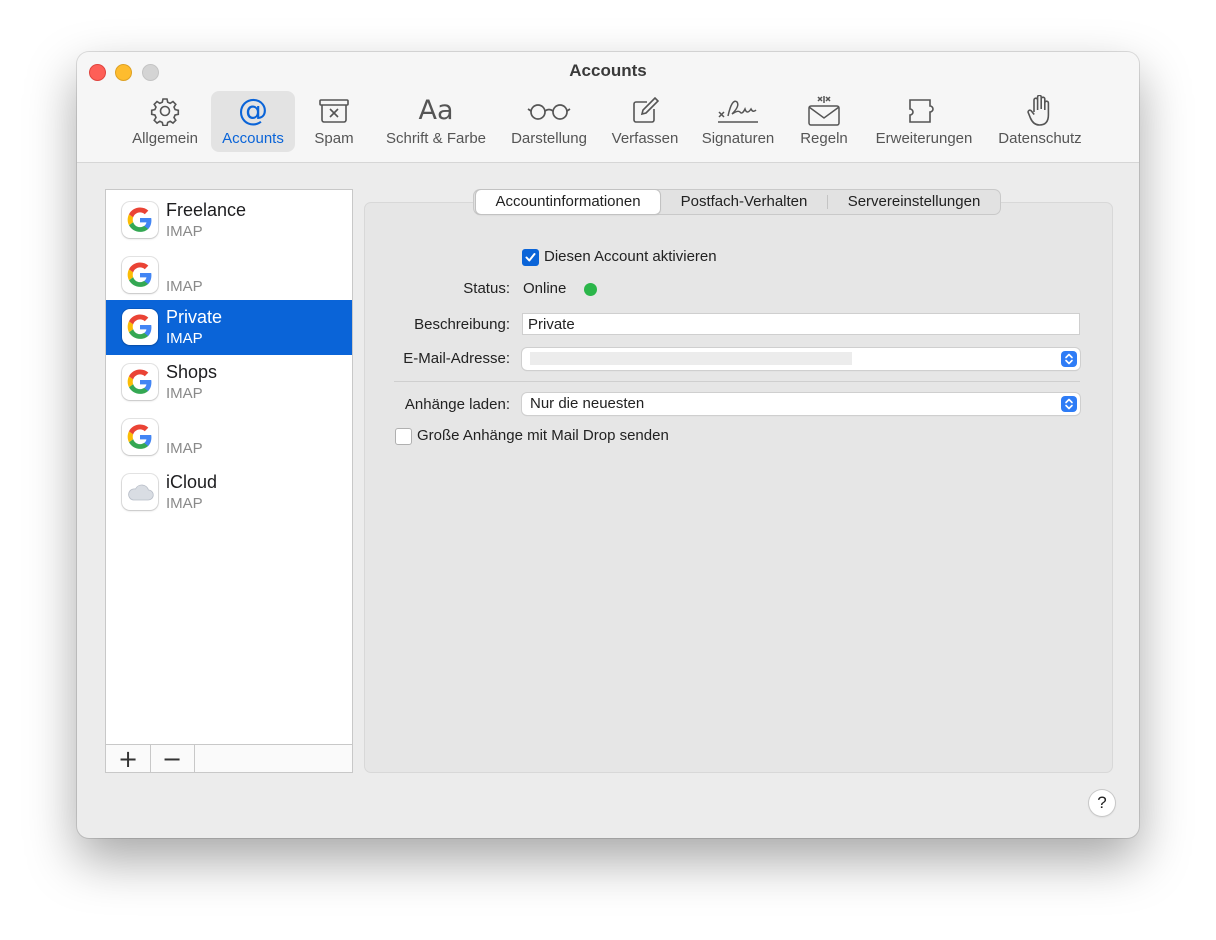 The width and height of the screenshot is (1216, 940). What do you see at coordinates (229, 492) in the screenshot?
I see `account-row-icloud: iCloud IMAP` at bounding box center [229, 492].